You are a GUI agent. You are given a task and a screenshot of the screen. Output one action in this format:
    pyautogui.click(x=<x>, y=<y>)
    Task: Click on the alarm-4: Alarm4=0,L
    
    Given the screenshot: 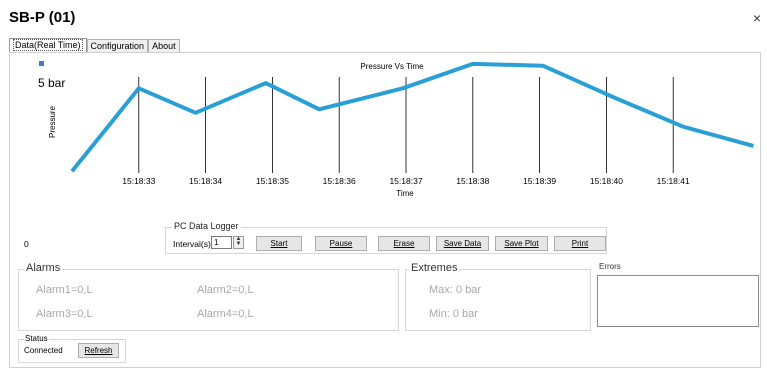 What is the action you would take?
    pyautogui.click(x=225, y=314)
    